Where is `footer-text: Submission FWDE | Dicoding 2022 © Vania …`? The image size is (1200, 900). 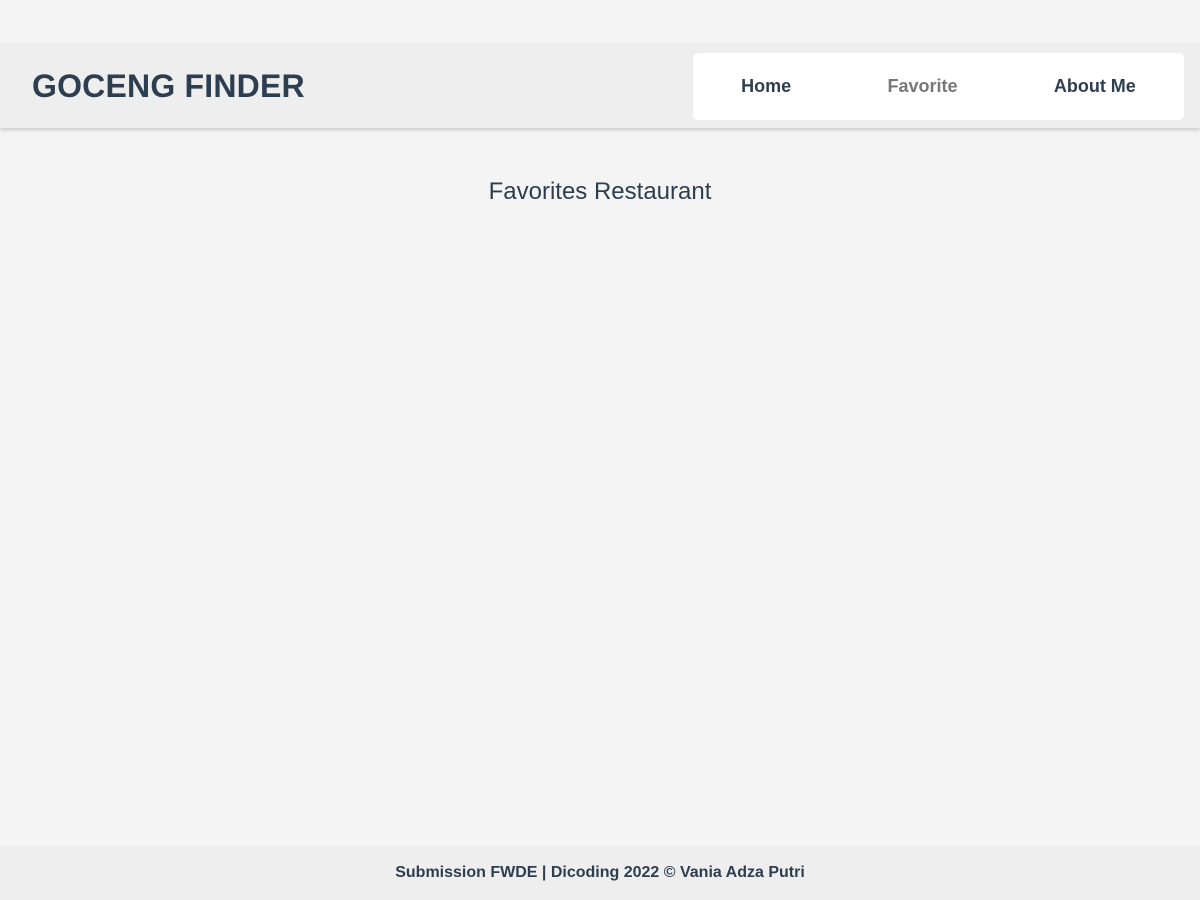 footer-text: Submission FWDE | Dicoding 2022 © Vania … is located at coordinates (600, 872).